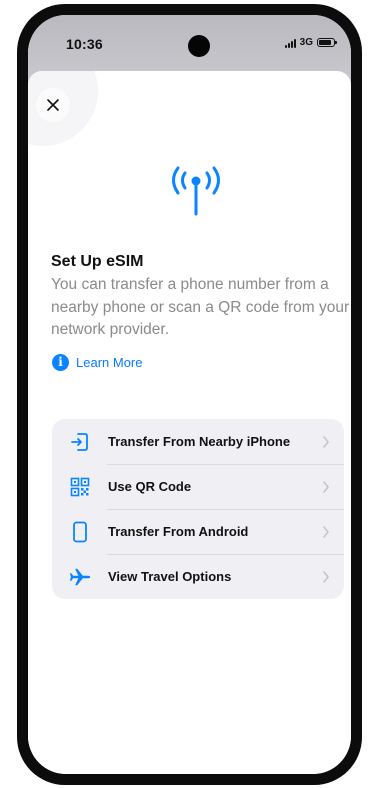 The image size is (379, 788). I want to click on transfer-in-icon, so click(80, 442).